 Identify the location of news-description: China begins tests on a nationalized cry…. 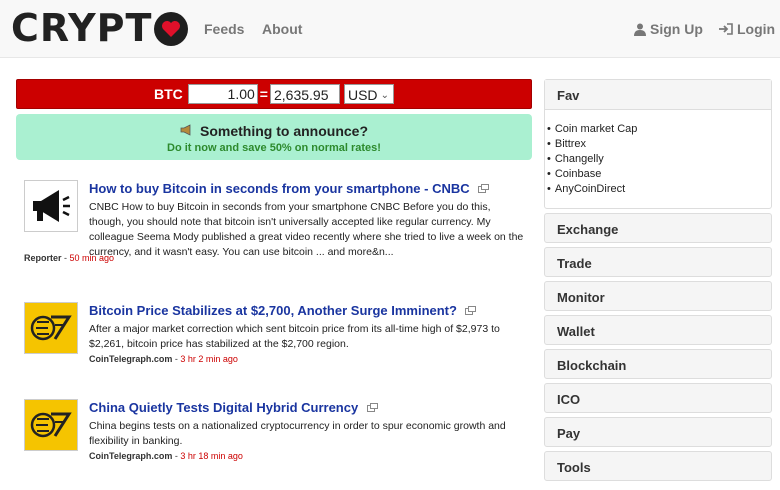
(297, 434).